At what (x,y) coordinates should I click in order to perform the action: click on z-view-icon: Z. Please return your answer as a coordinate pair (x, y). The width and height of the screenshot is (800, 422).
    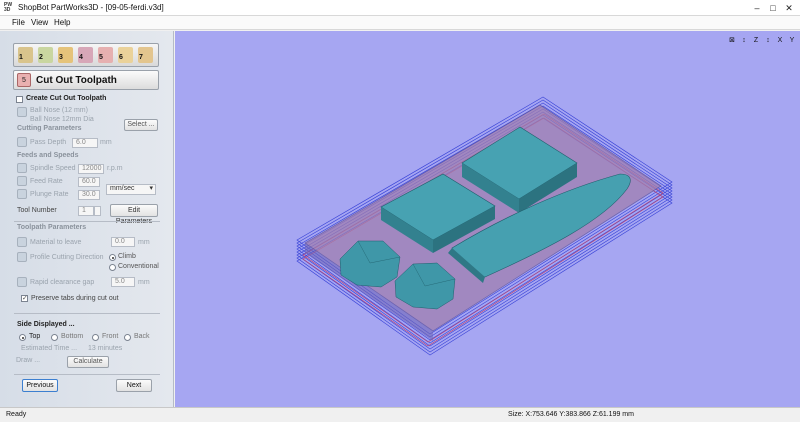
    Looking at the image, I should click on (756, 40).